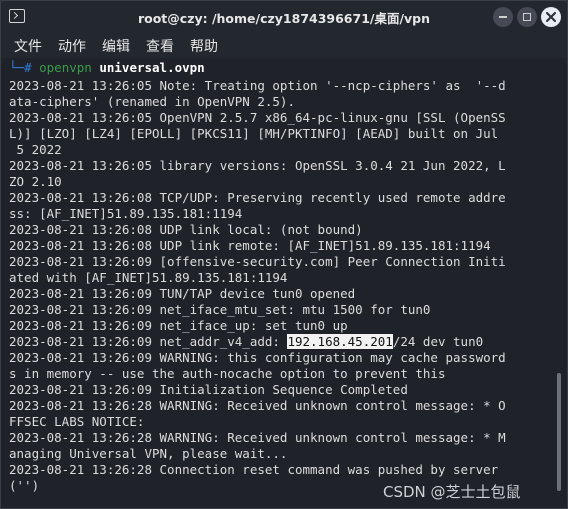  I want to click on prompt-hash: #, so click(28, 67).